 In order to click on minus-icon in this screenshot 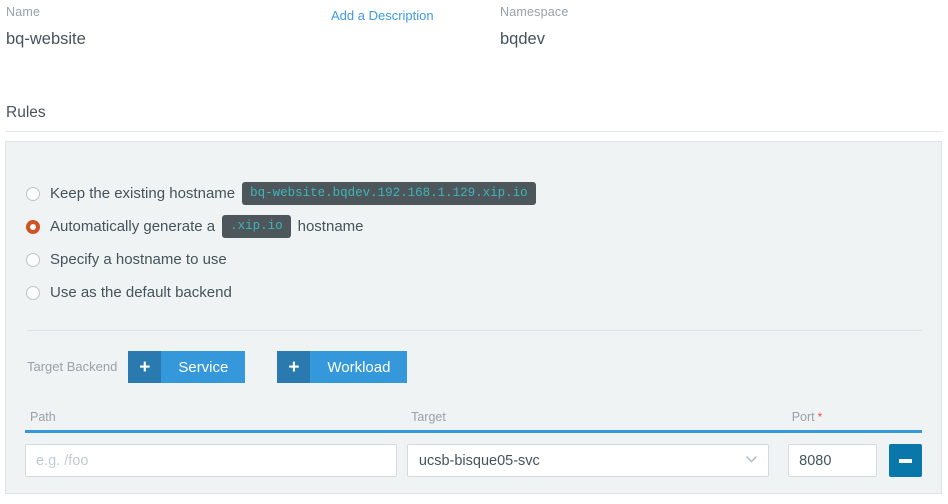, I will do `click(905, 460)`.